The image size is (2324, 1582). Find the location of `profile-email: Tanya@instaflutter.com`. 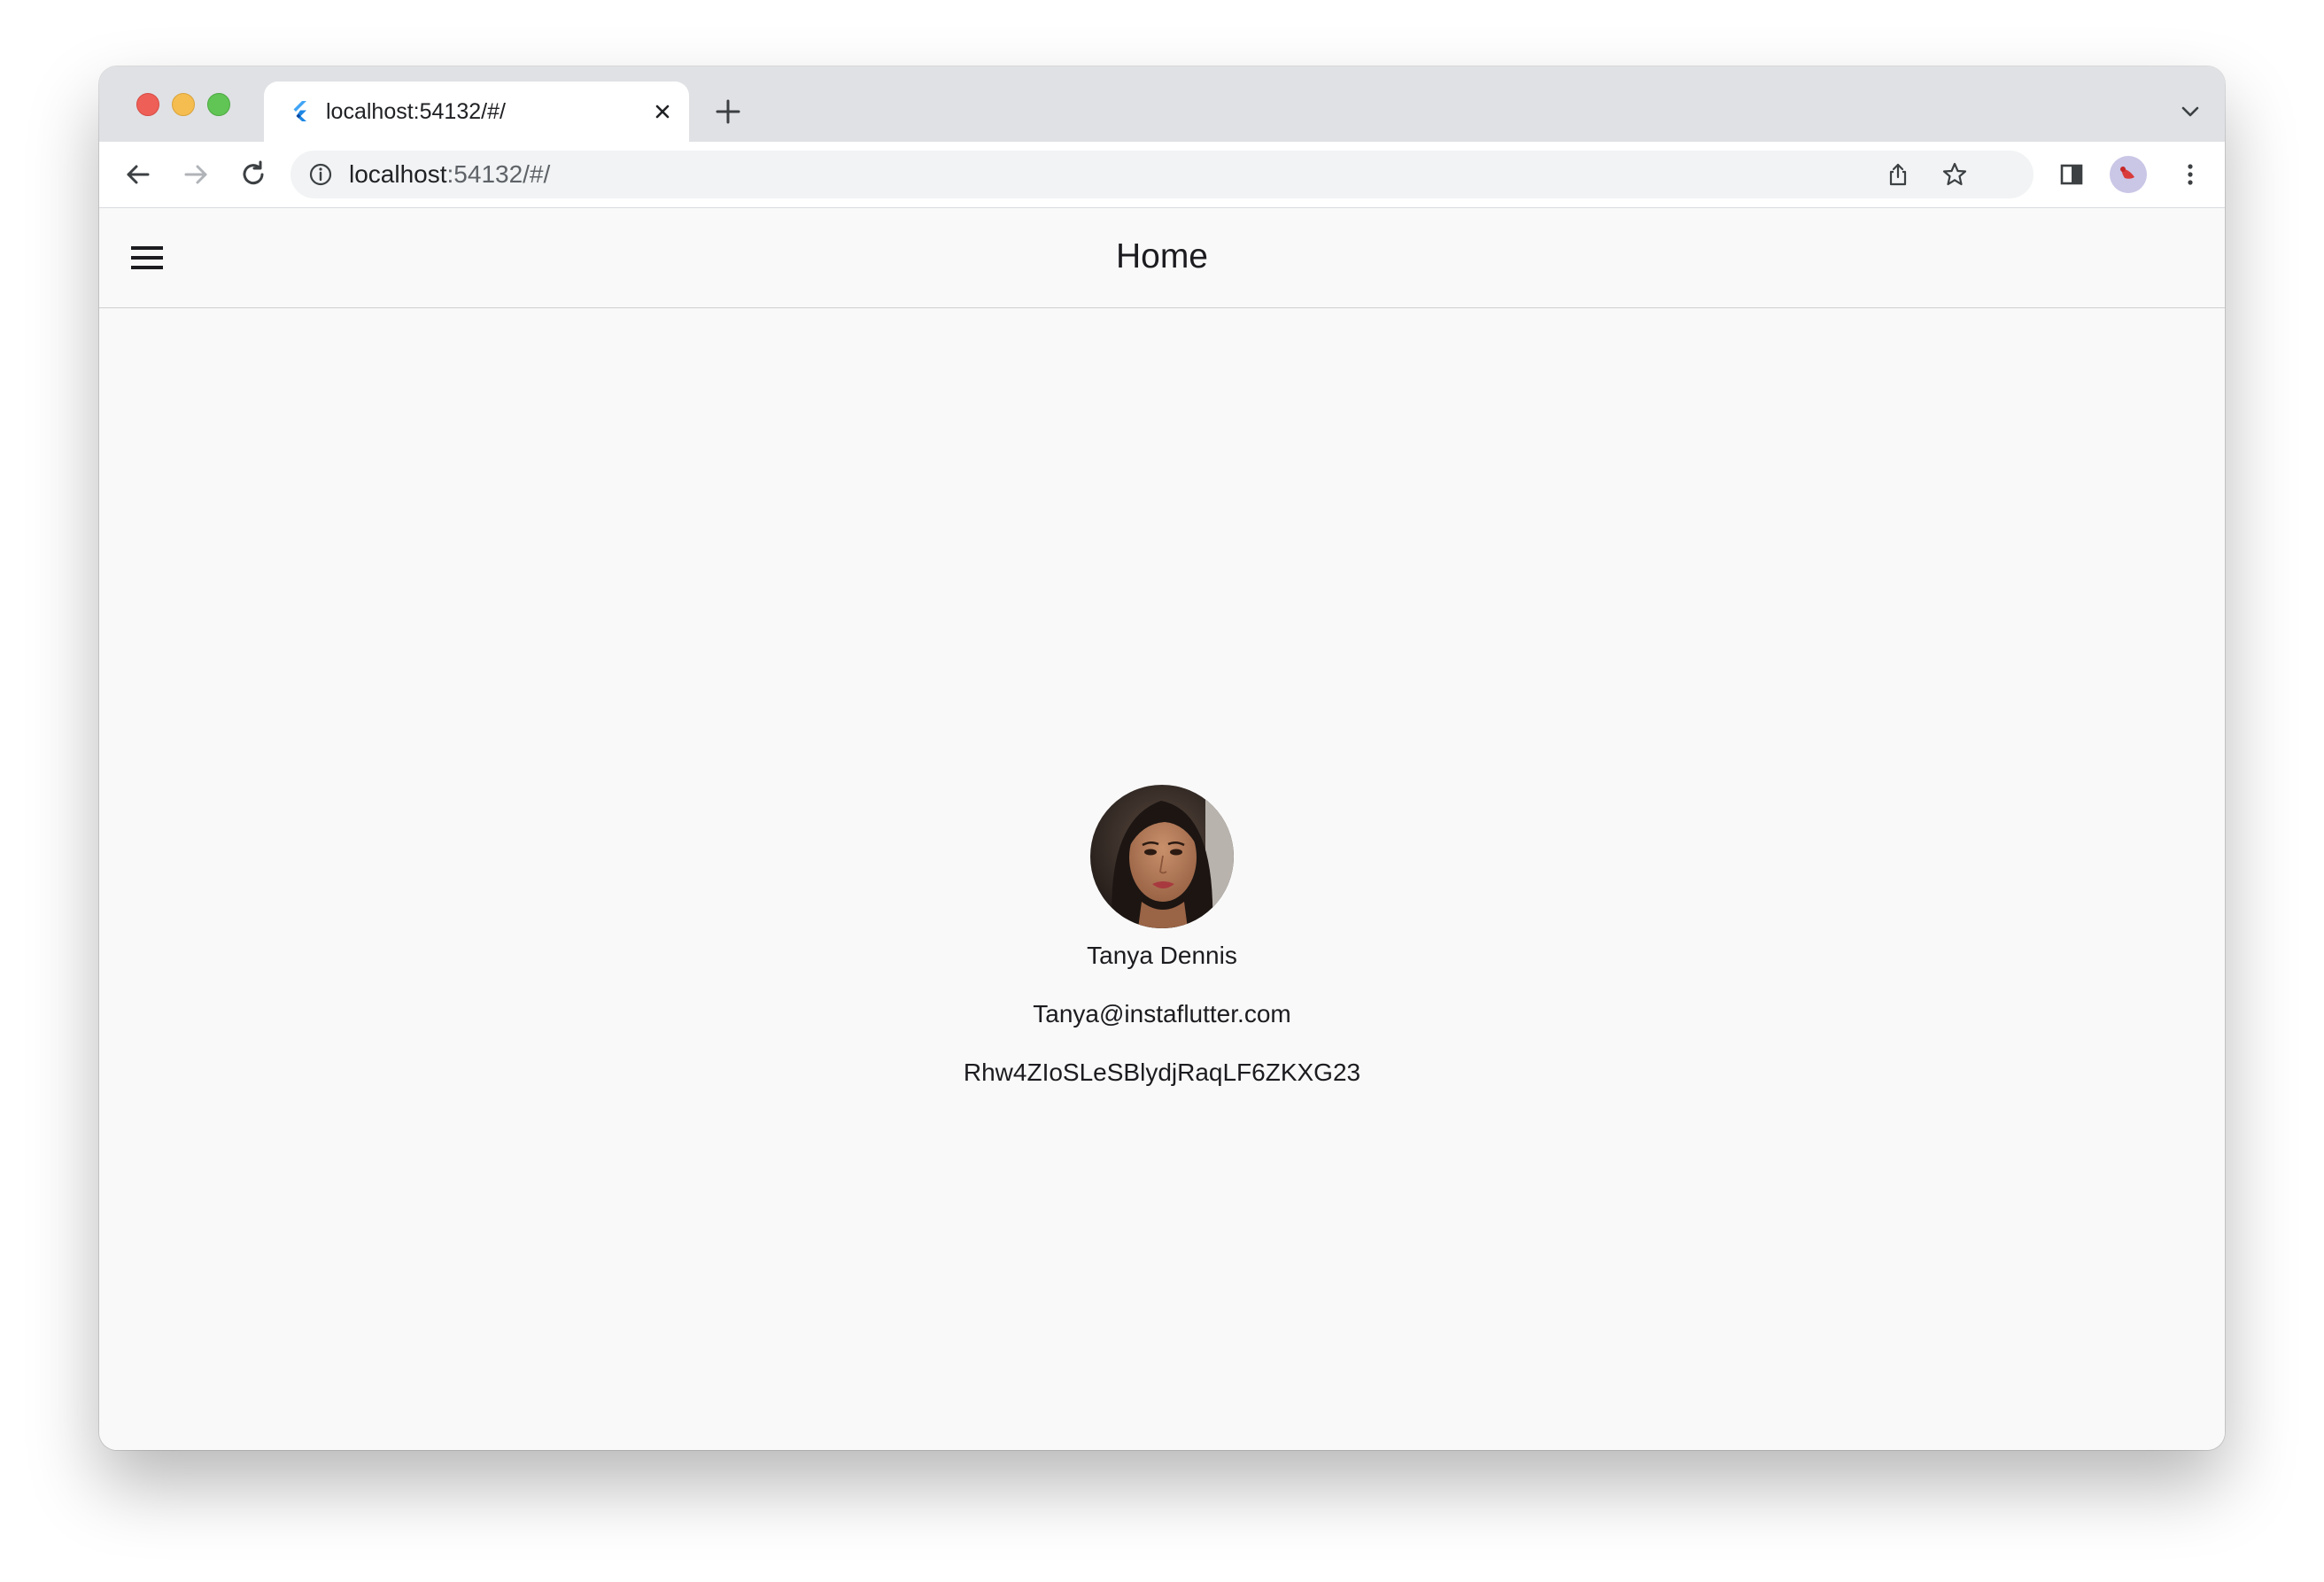

profile-email: Tanya@instaflutter.com is located at coordinates (1162, 1014).